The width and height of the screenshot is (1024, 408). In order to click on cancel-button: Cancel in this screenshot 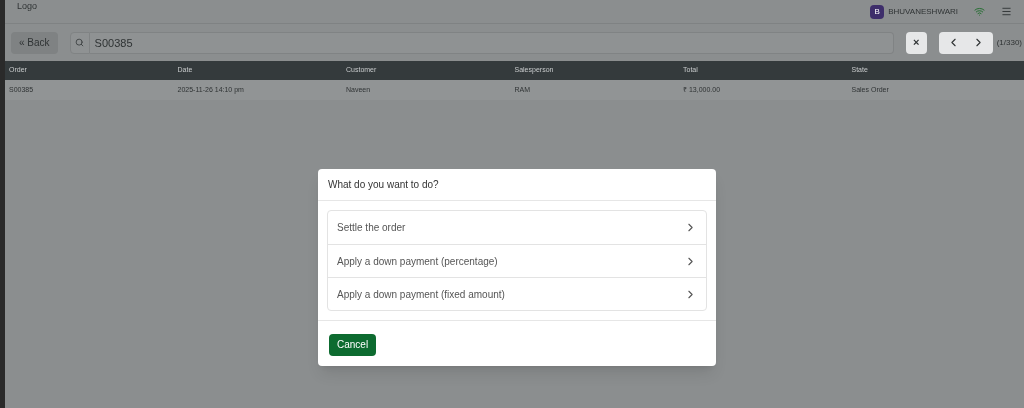, I will do `click(353, 344)`.